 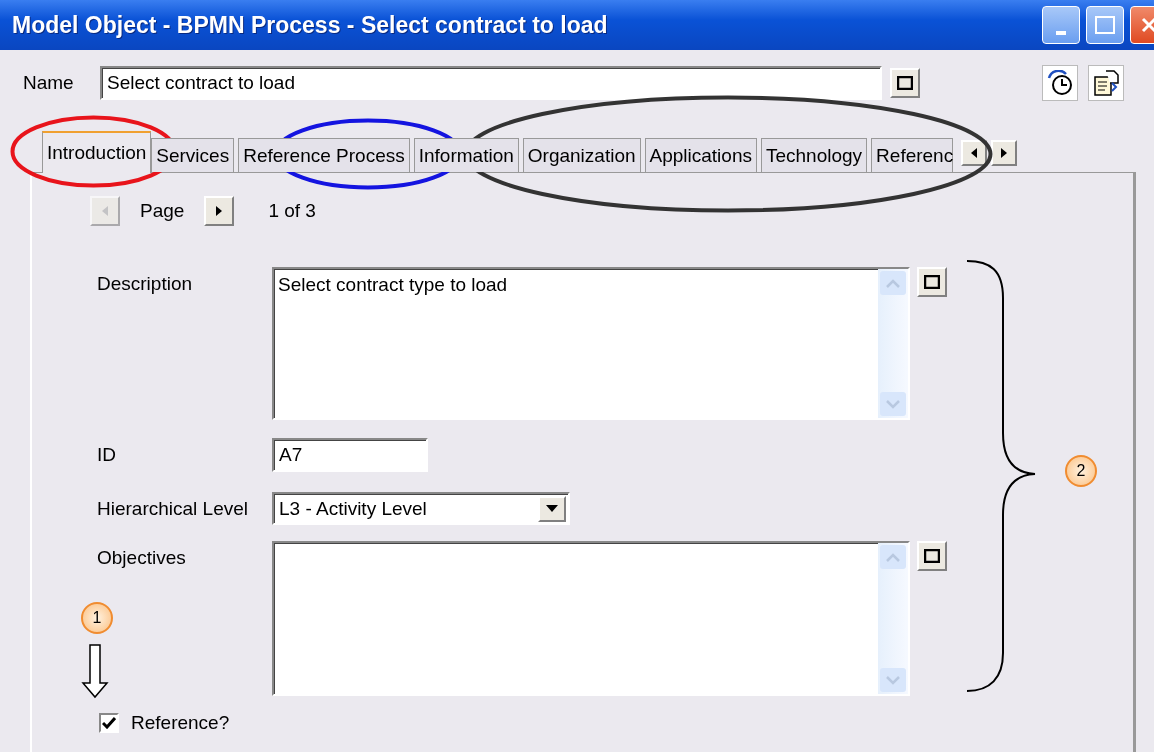 I want to click on history-button, so click(x=1060, y=83).